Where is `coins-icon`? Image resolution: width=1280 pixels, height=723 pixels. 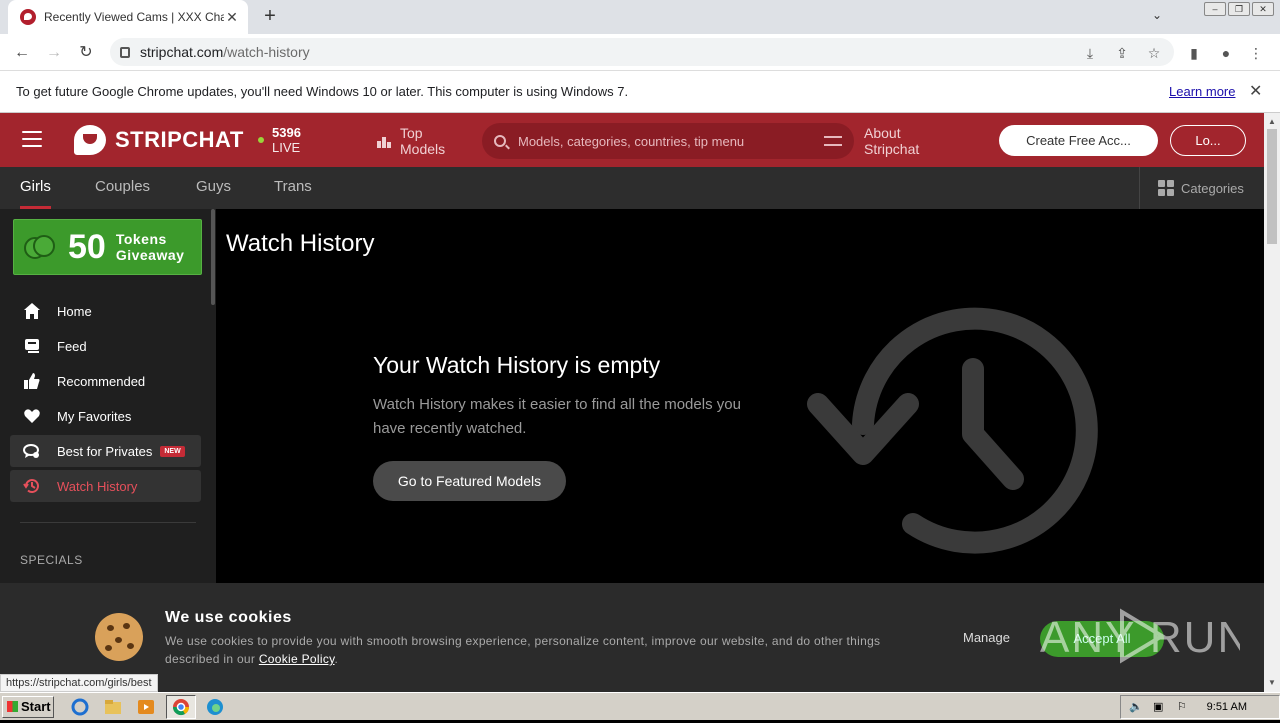 coins-icon is located at coordinates (41, 247).